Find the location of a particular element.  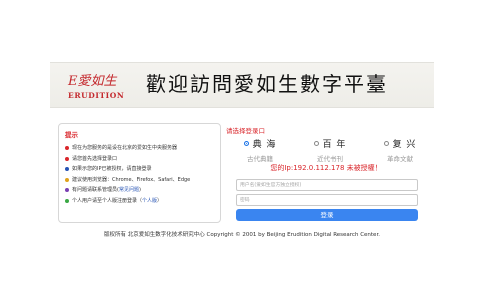

password-input is located at coordinates (327, 200).